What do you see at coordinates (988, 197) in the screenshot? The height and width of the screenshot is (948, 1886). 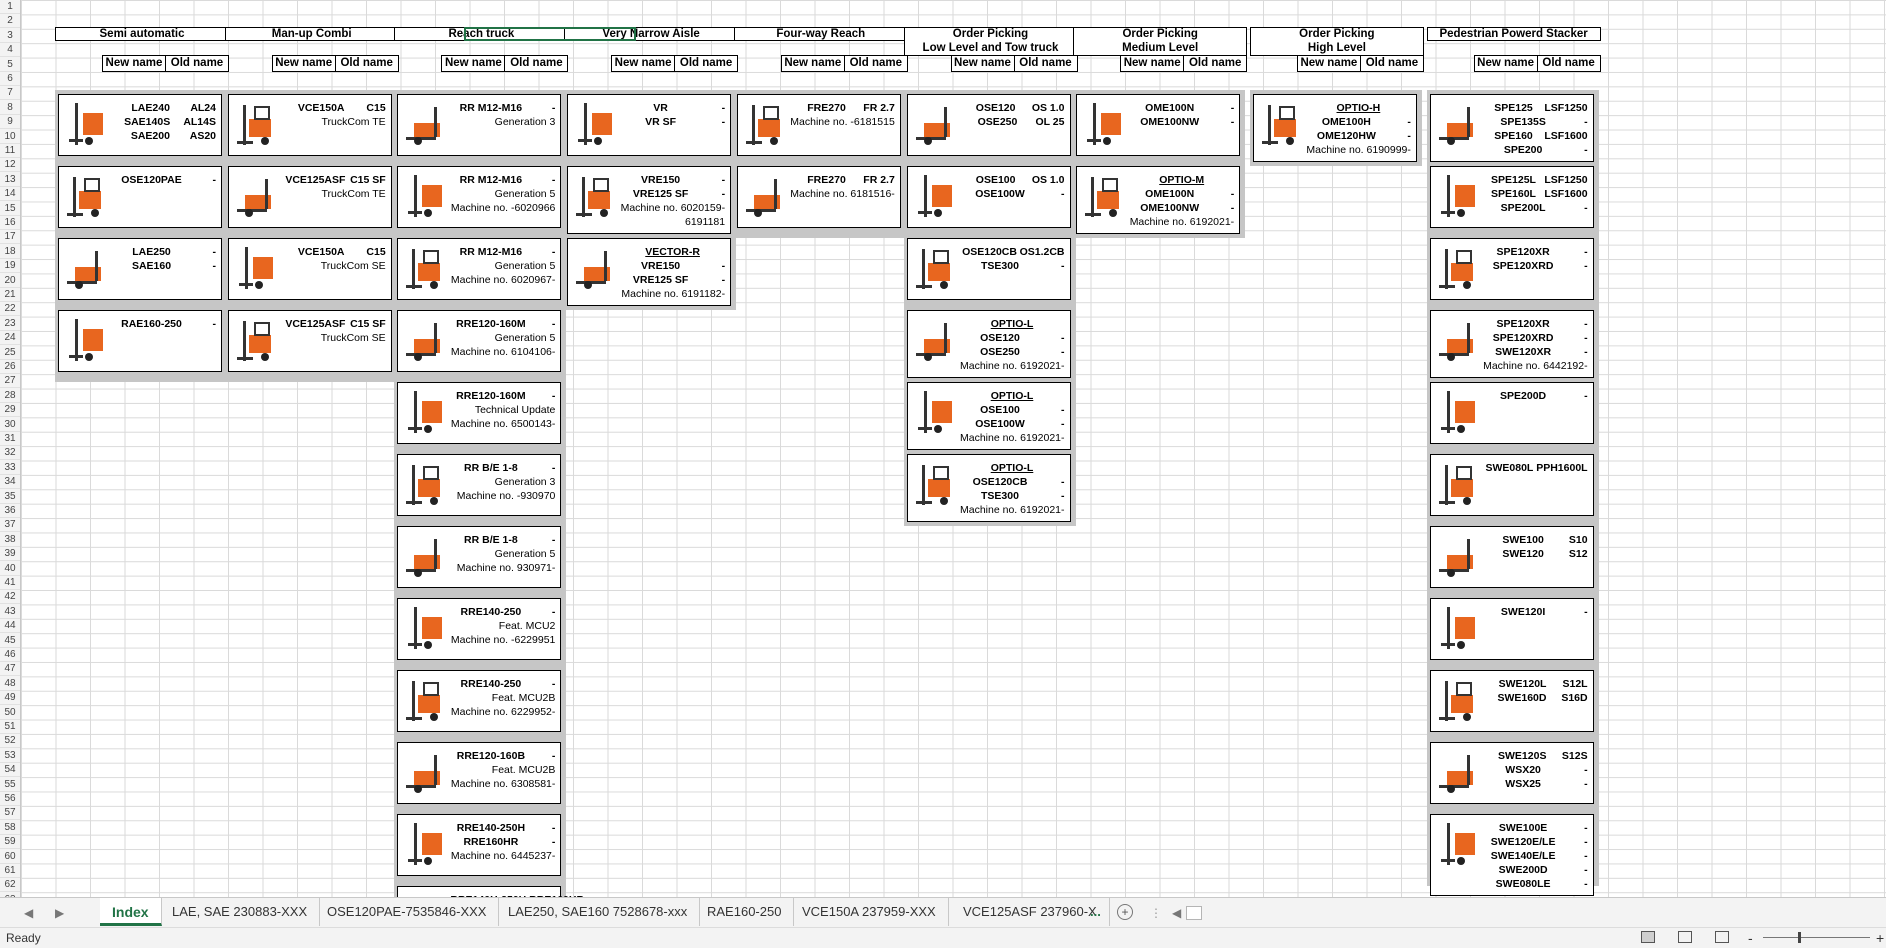 I see `model-card: OSE100 OS 1.0 OSE100W -` at bounding box center [988, 197].